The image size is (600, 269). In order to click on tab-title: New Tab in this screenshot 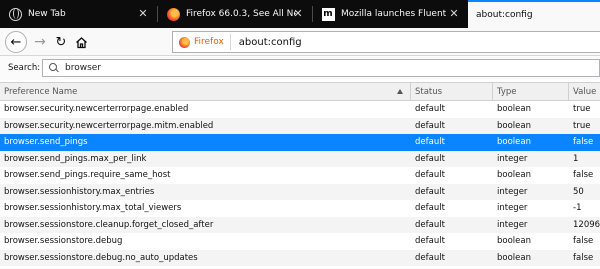, I will do `click(47, 14)`.